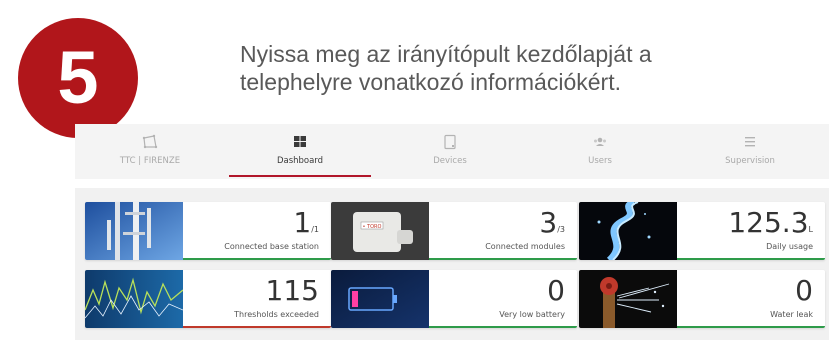  What do you see at coordinates (750, 151) in the screenshot?
I see `tab-supervision: Supervision` at bounding box center [750, 151].